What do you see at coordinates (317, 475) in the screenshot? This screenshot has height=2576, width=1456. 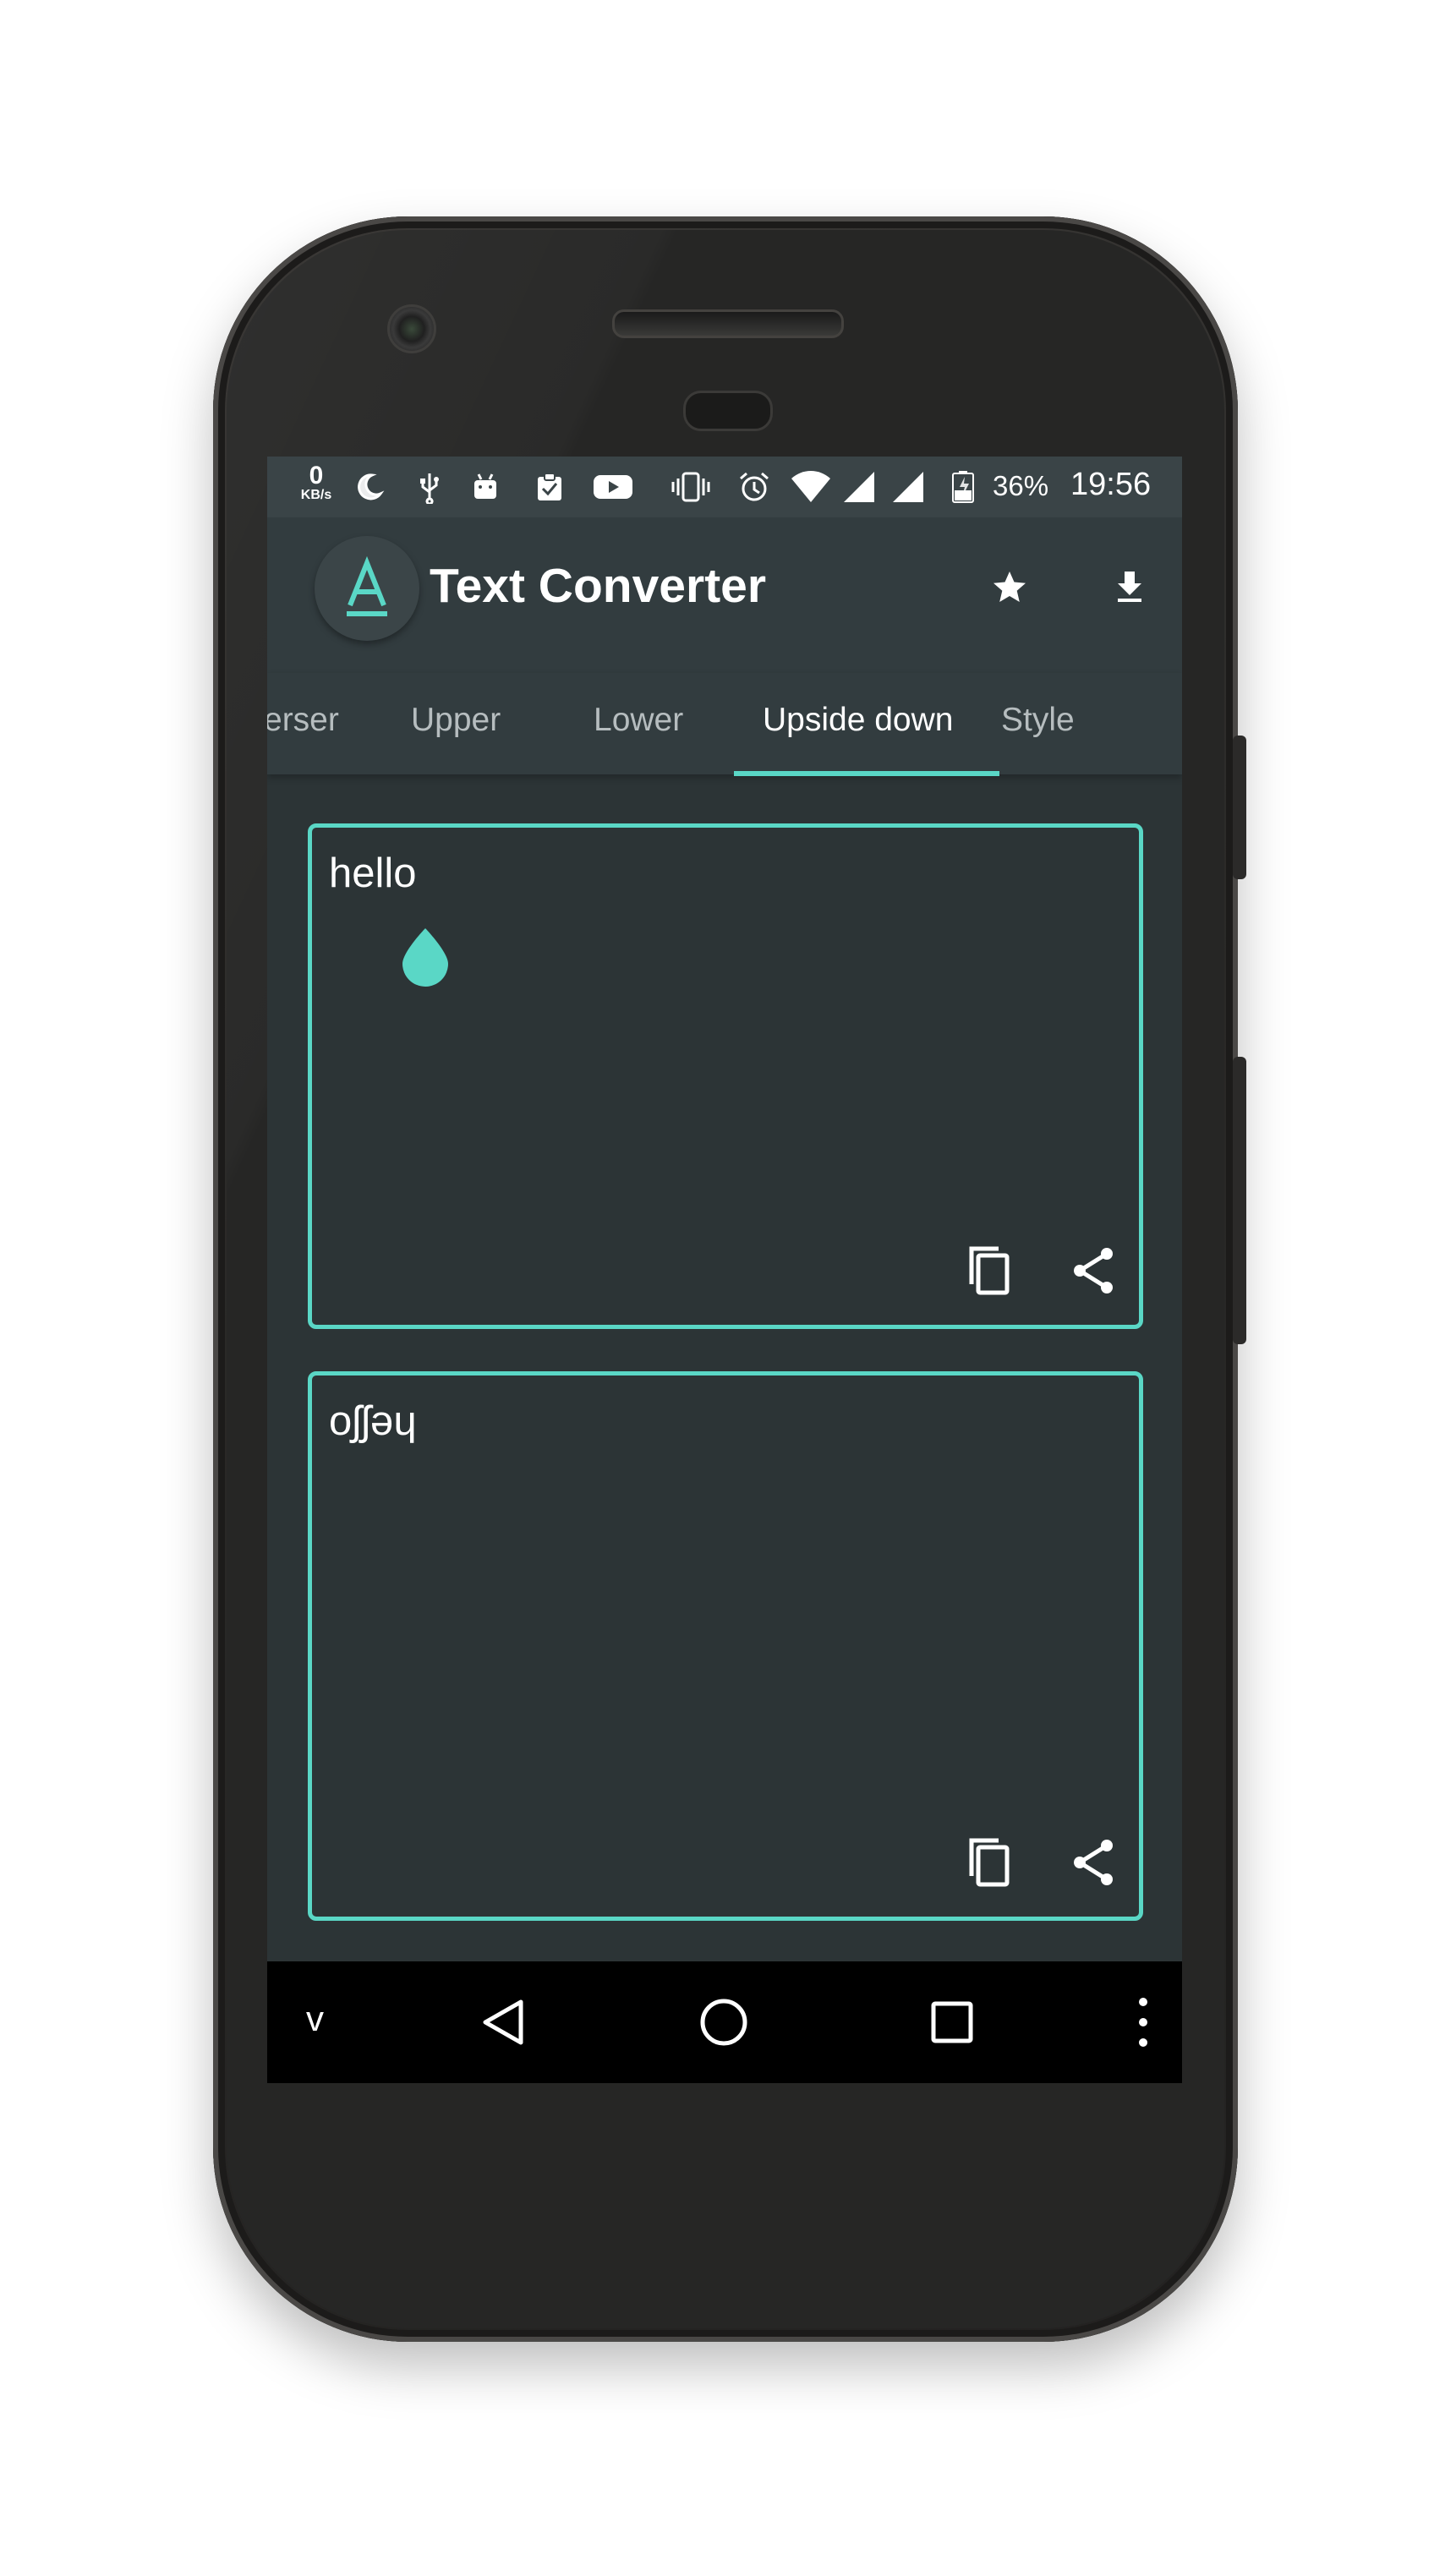 I see `network-speed-value: 0` at bounding box center [317, 475].